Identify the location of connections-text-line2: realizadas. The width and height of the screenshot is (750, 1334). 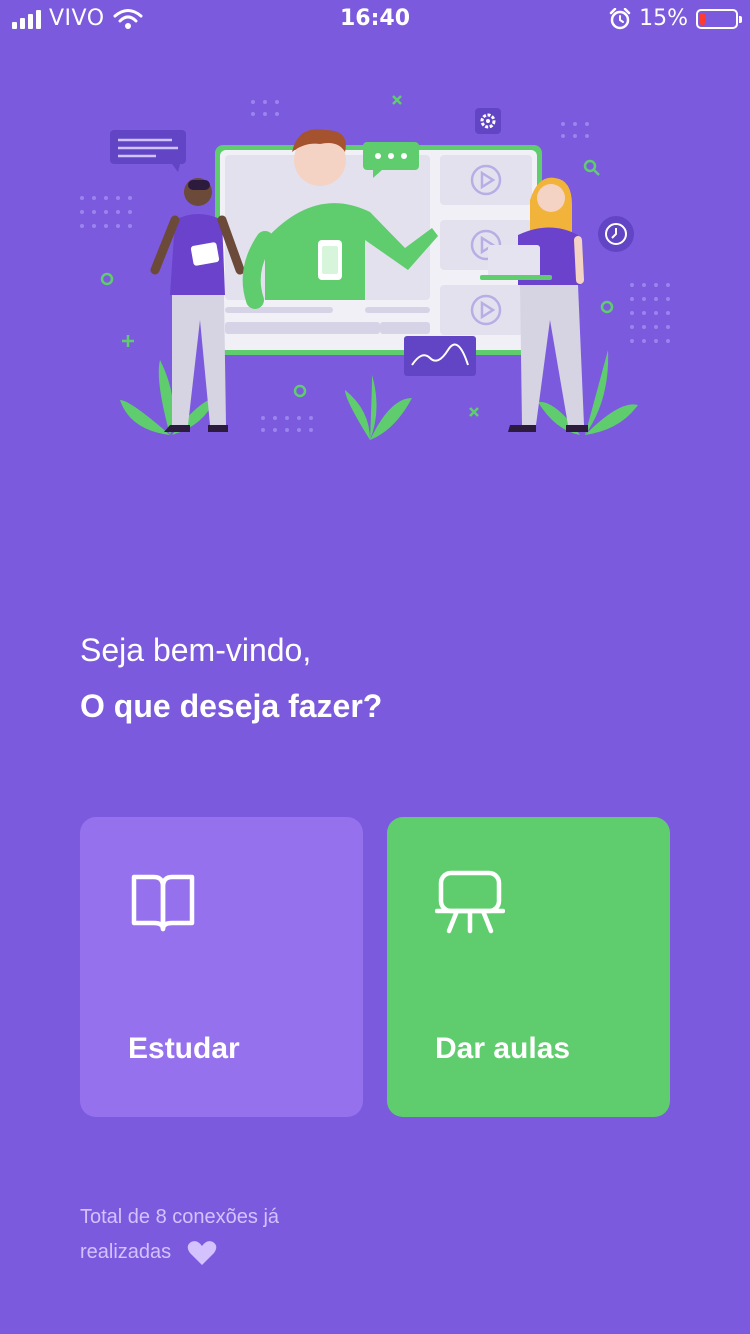
(126, 1252).